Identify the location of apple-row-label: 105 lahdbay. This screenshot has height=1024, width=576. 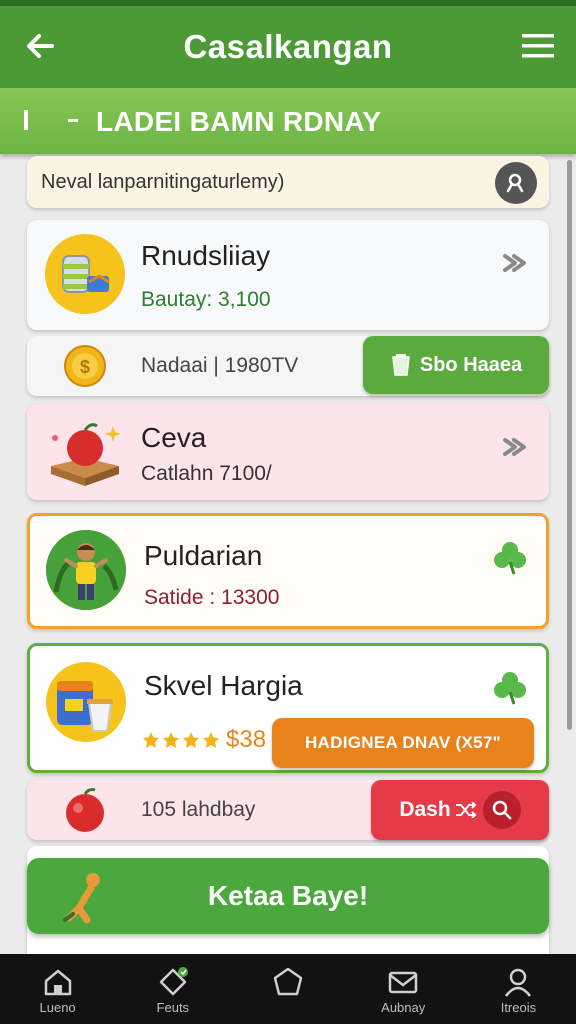
(198, 809).